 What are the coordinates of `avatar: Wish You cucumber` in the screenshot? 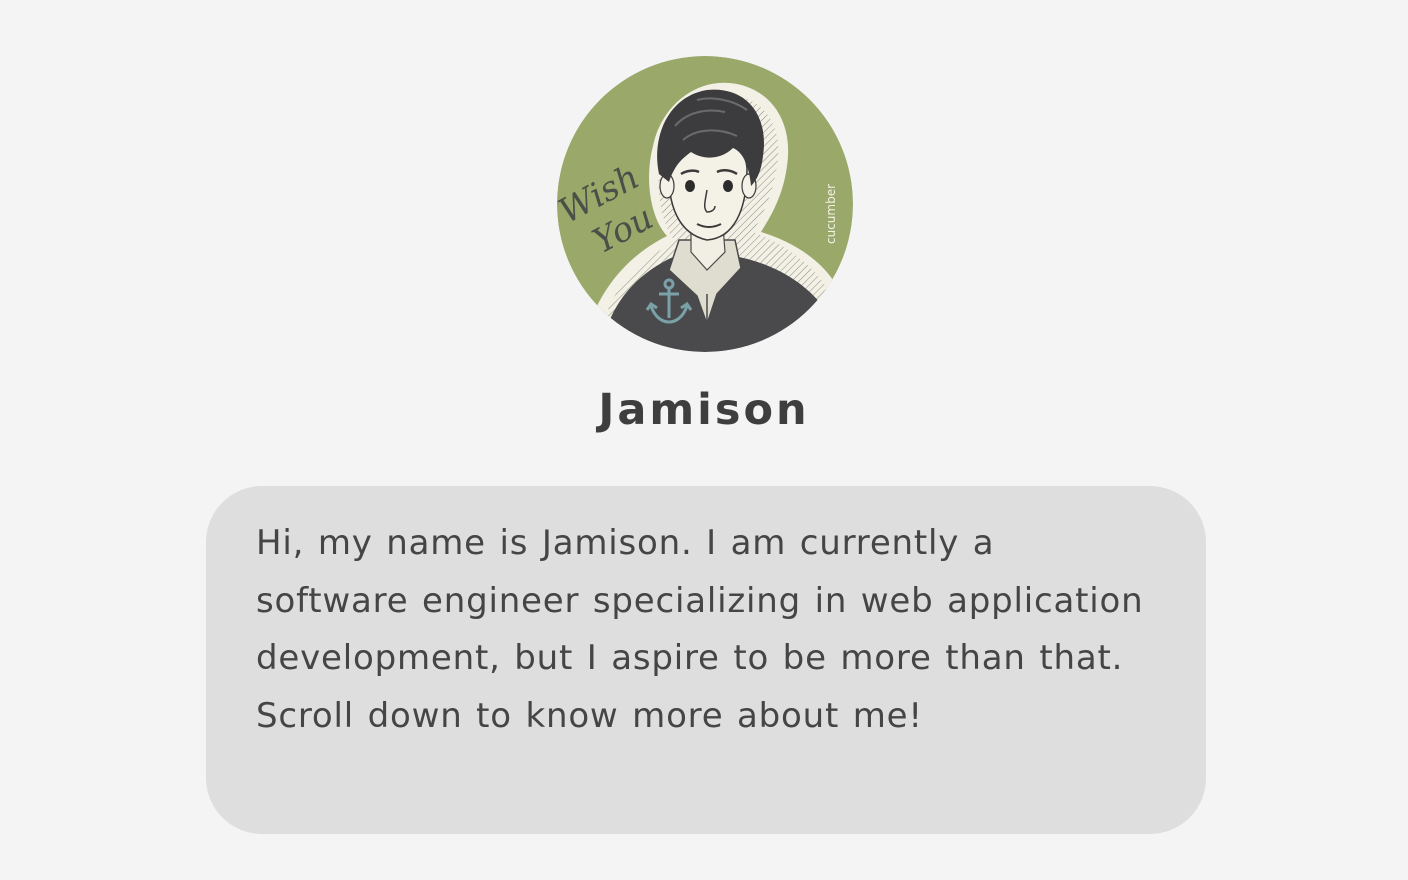 It's located at (705, 204).